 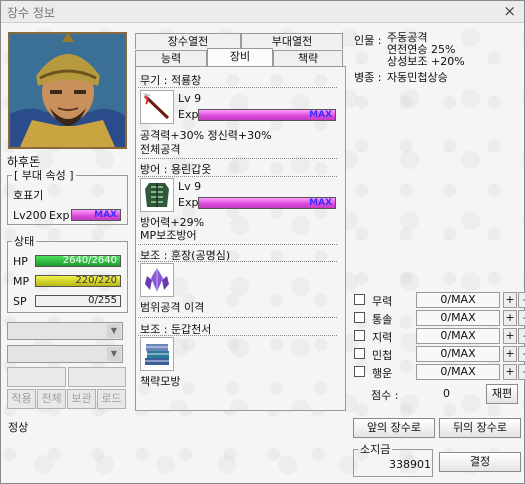 What do you see at coordinates (78, 261) in the screenshot?
I see `hp-bar: 2640/2640` at bounding box center [78, 261].